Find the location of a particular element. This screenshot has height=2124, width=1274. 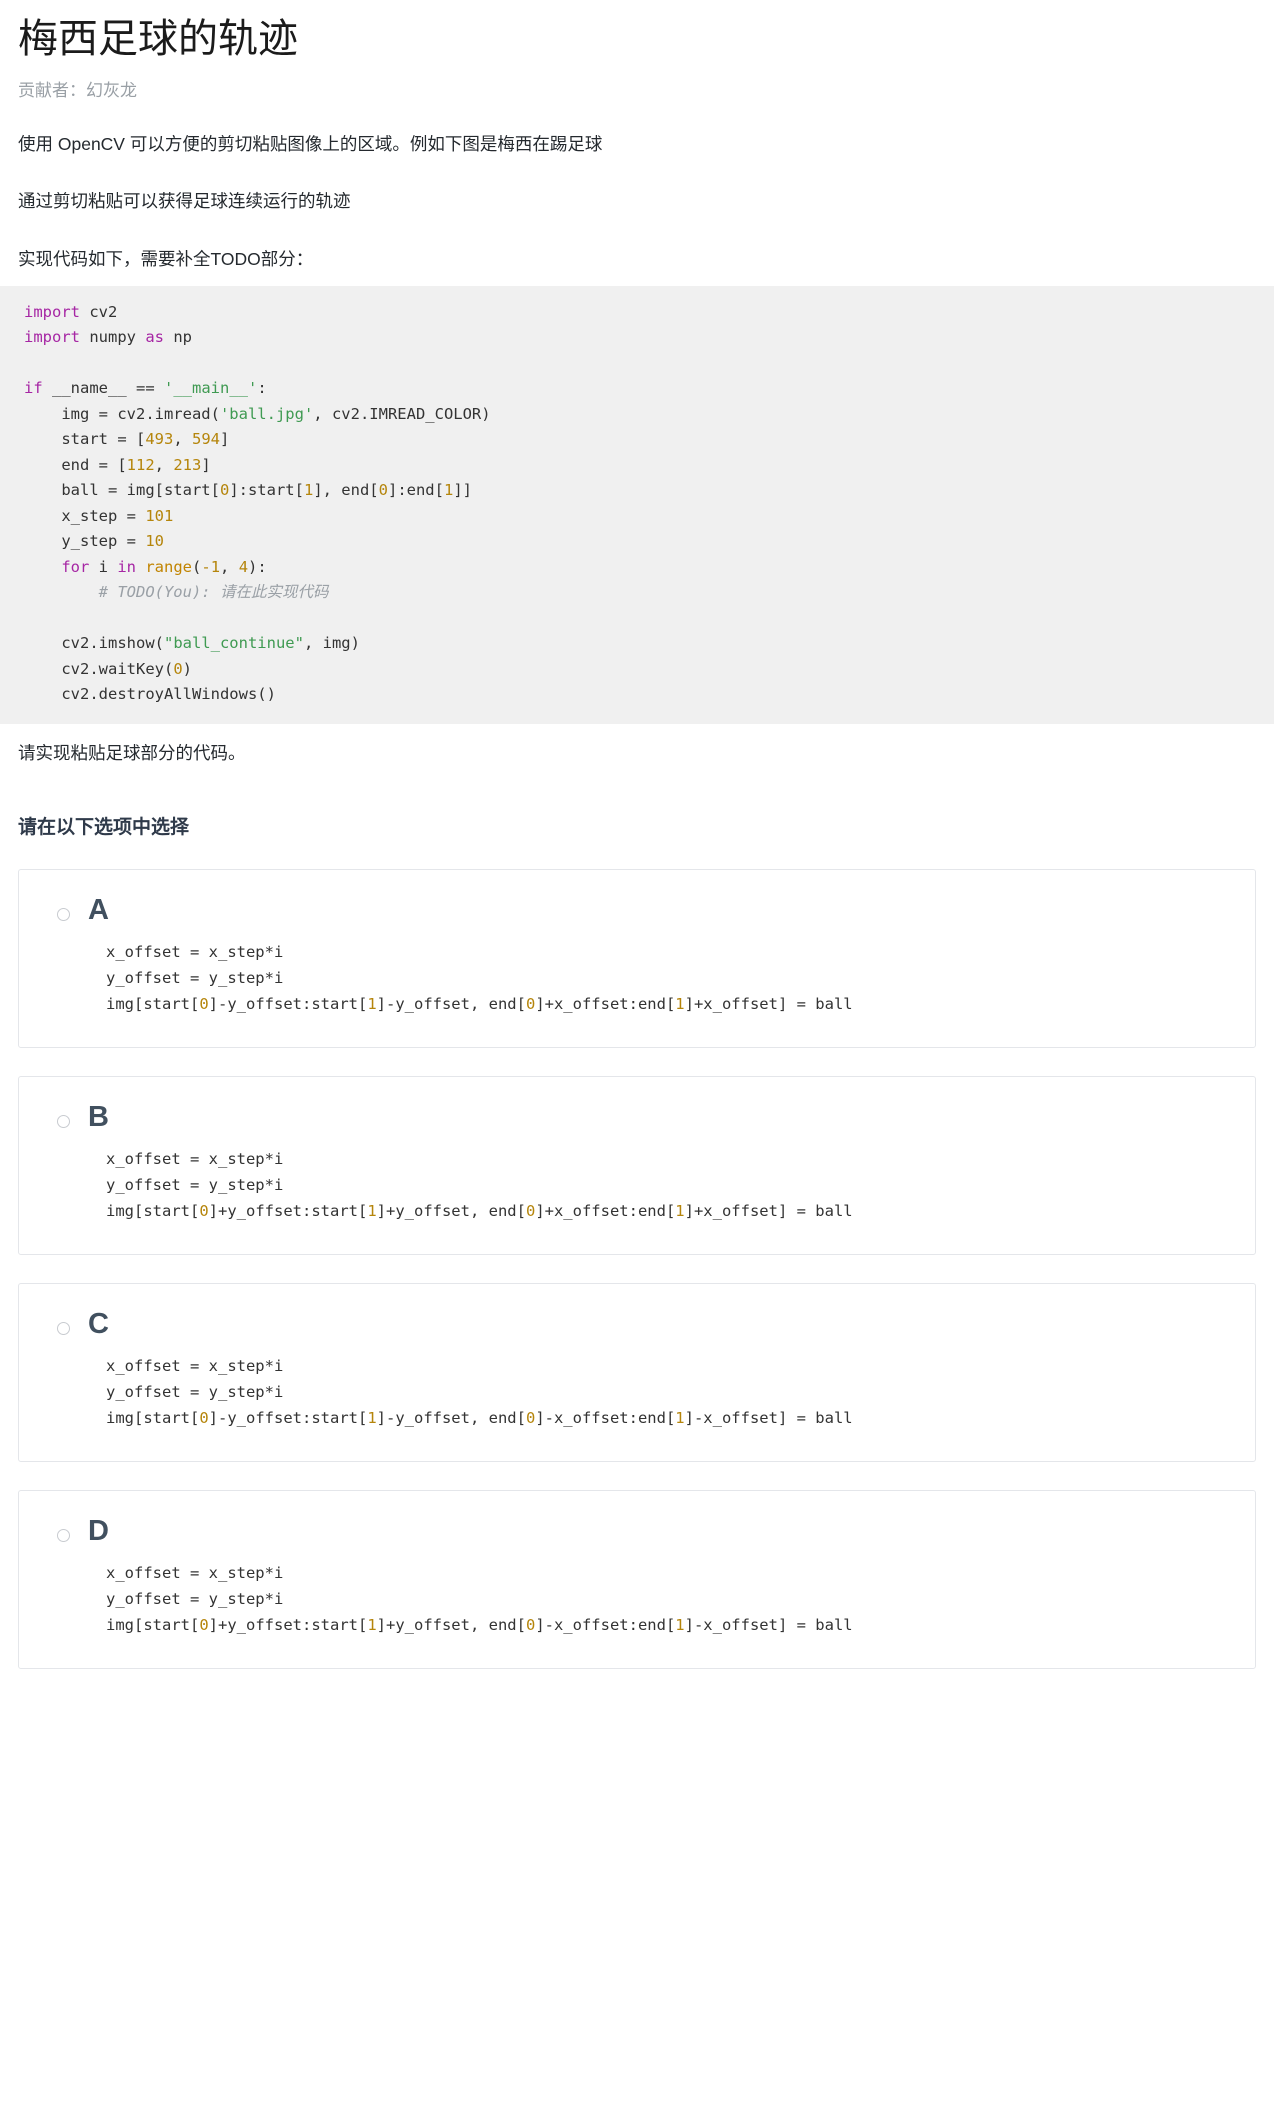

paragraph-intro-2: 通过剪切粘贴可以获得足球连续运行的轨迹 is located at coordinates (184, 201).